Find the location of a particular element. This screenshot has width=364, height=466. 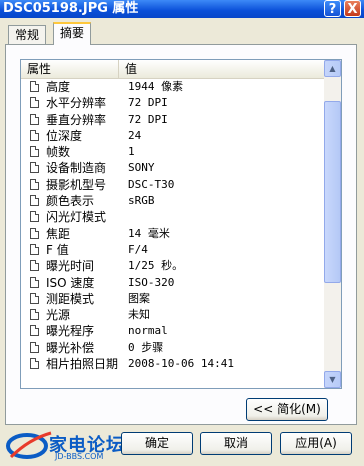

property-value: SONY is located at coordinates (141, 168).